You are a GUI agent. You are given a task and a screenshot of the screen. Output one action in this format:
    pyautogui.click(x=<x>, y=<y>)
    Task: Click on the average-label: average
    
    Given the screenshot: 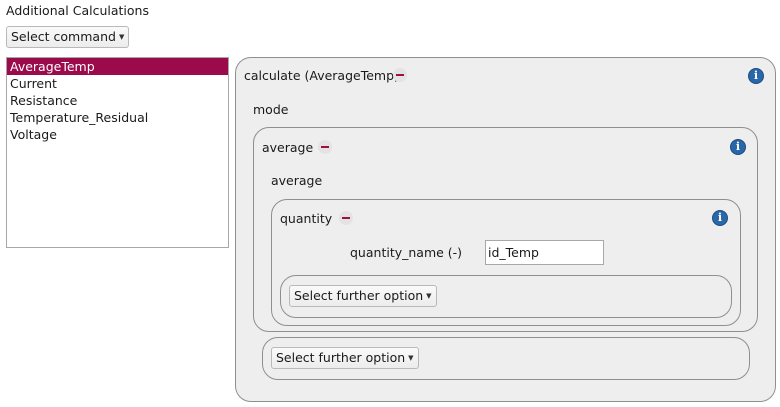 What is the action you would take?
    pyautogui.click(x=288, y=147)
    